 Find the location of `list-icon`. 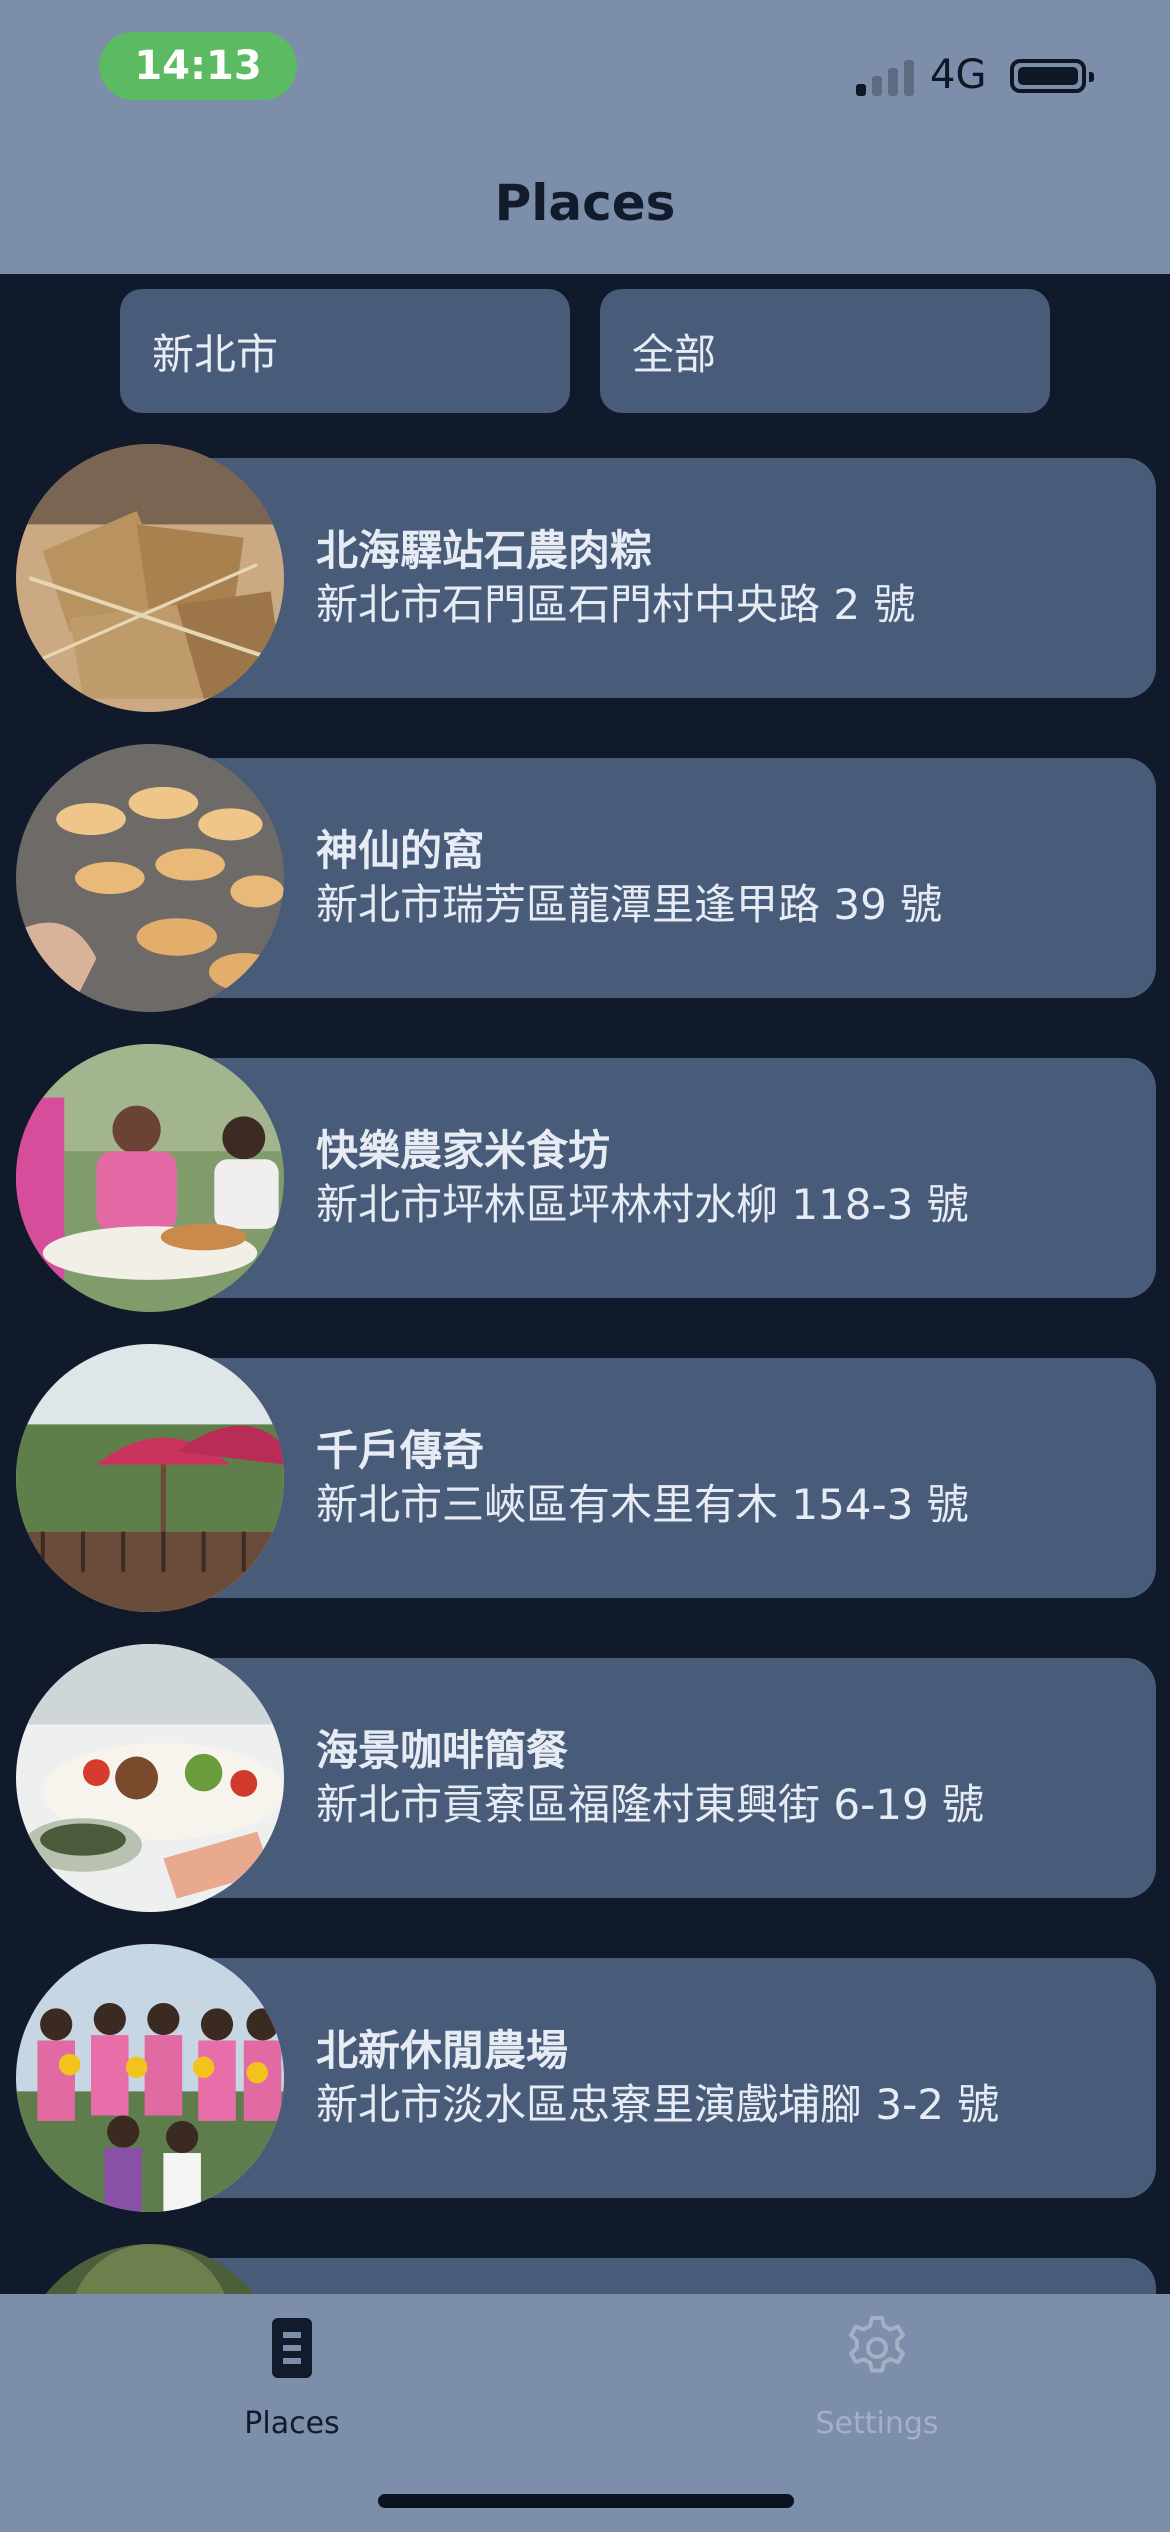

list-icon is located at coordinates (292, 2348).